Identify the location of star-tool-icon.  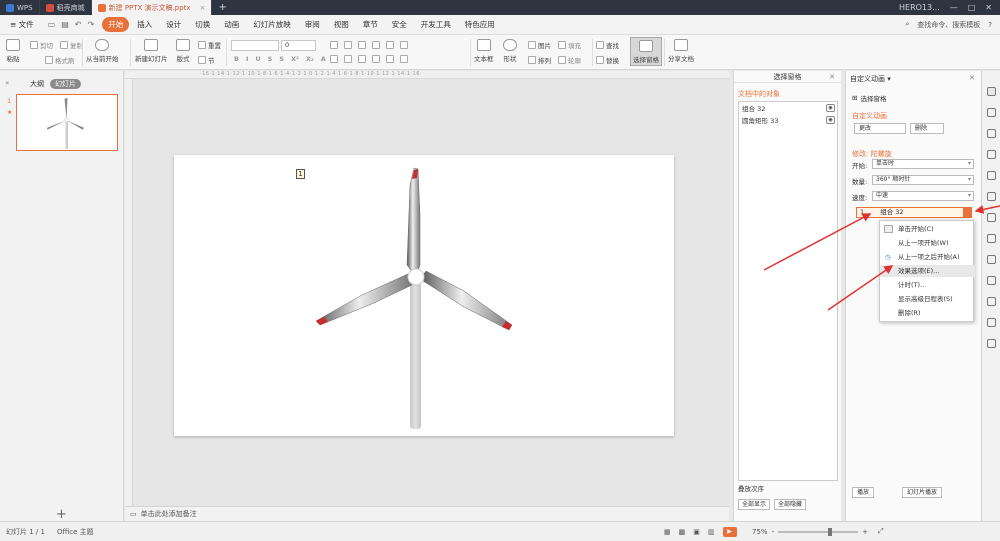
(991, 196).